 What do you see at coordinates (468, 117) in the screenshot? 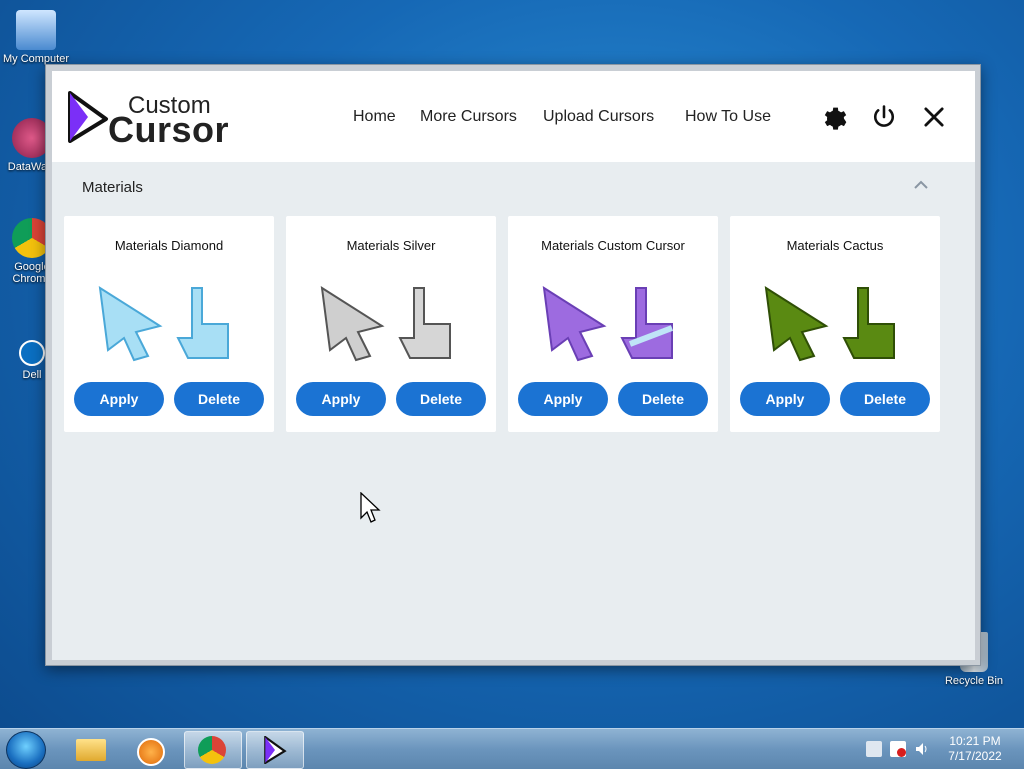
I see `nav-more-cursors: More Cursors` at bounding box center [468, 117].